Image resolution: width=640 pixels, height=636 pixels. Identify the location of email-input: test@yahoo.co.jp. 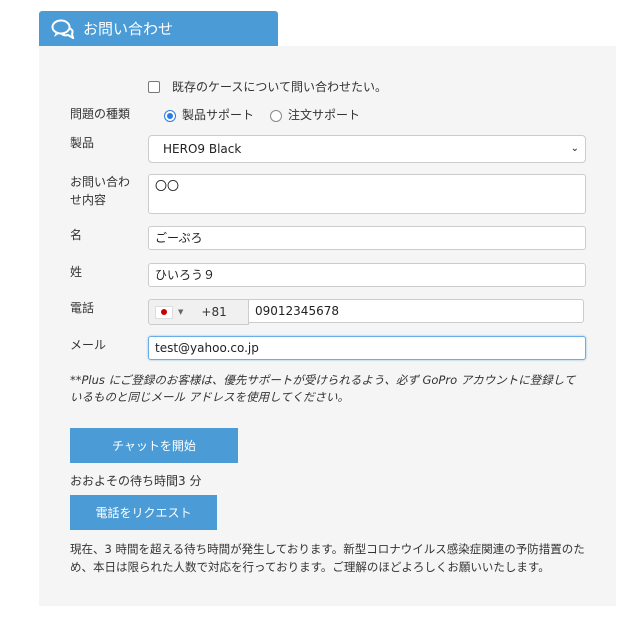
(367, 348).